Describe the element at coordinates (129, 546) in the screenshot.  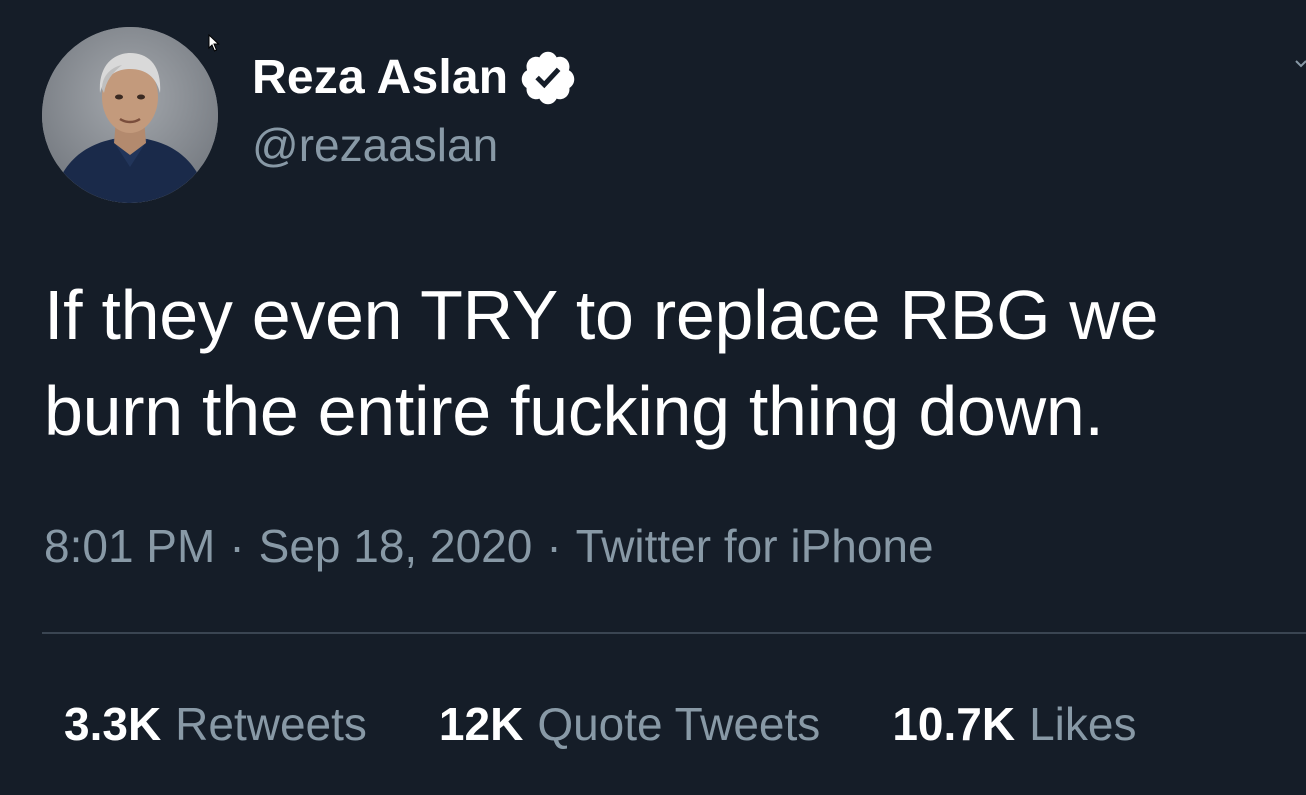
I see `tweet-time: 8:01 PM` at that location.